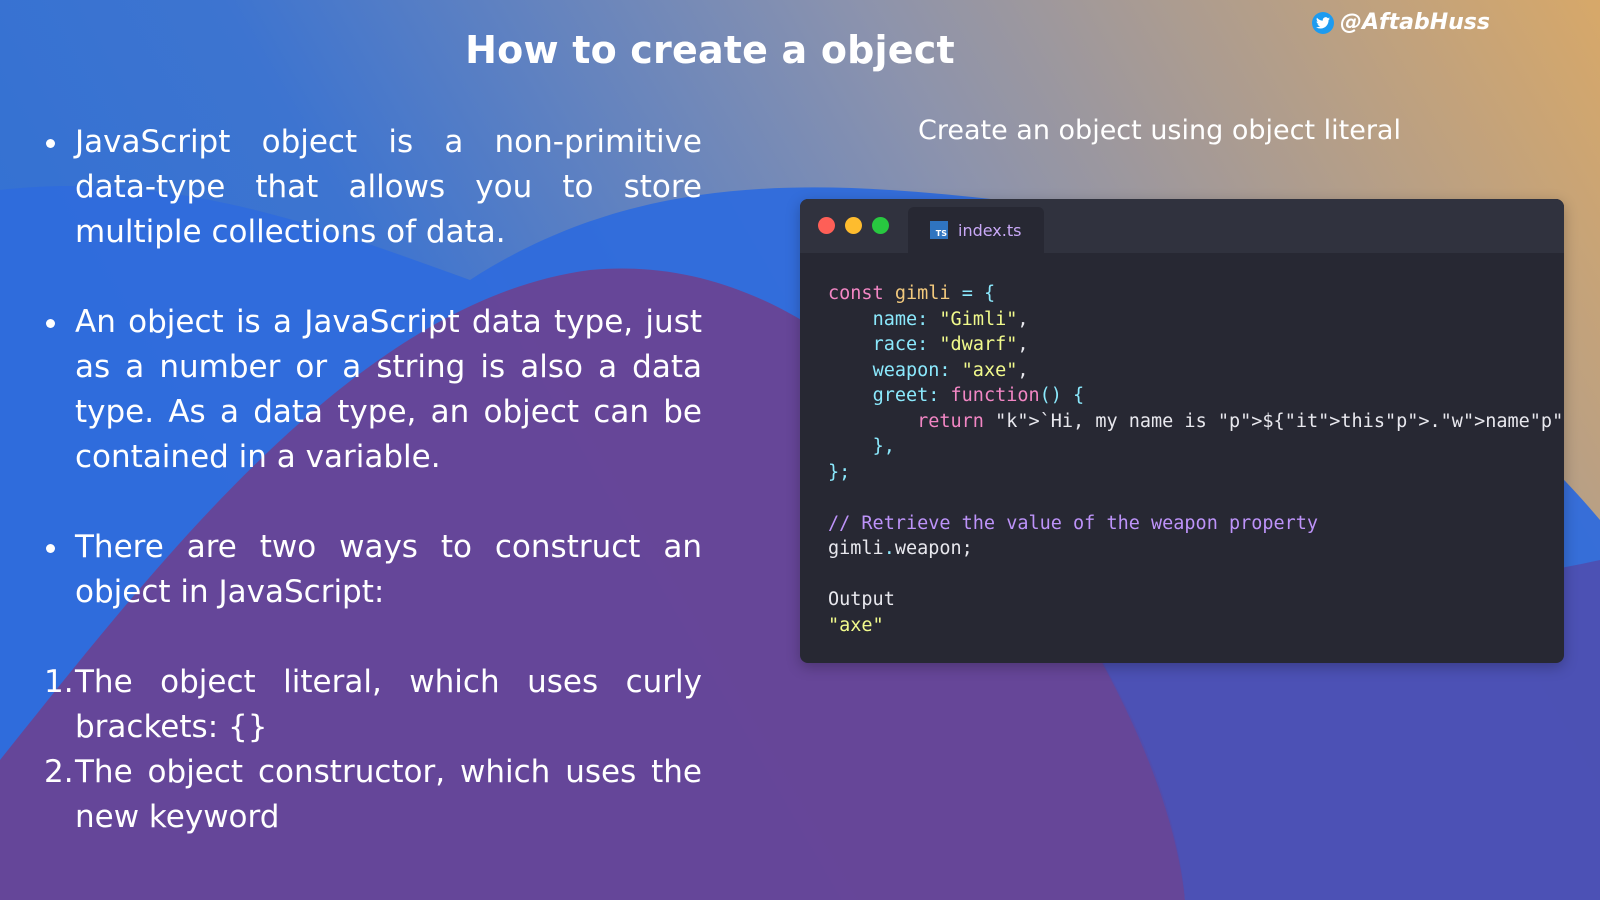 Image resolution: width=1600 pixels, height=900 pixels. Describe the element at coordinates (710, 50) in the screenshot. I see `slide-title: How to create a object` at that location.